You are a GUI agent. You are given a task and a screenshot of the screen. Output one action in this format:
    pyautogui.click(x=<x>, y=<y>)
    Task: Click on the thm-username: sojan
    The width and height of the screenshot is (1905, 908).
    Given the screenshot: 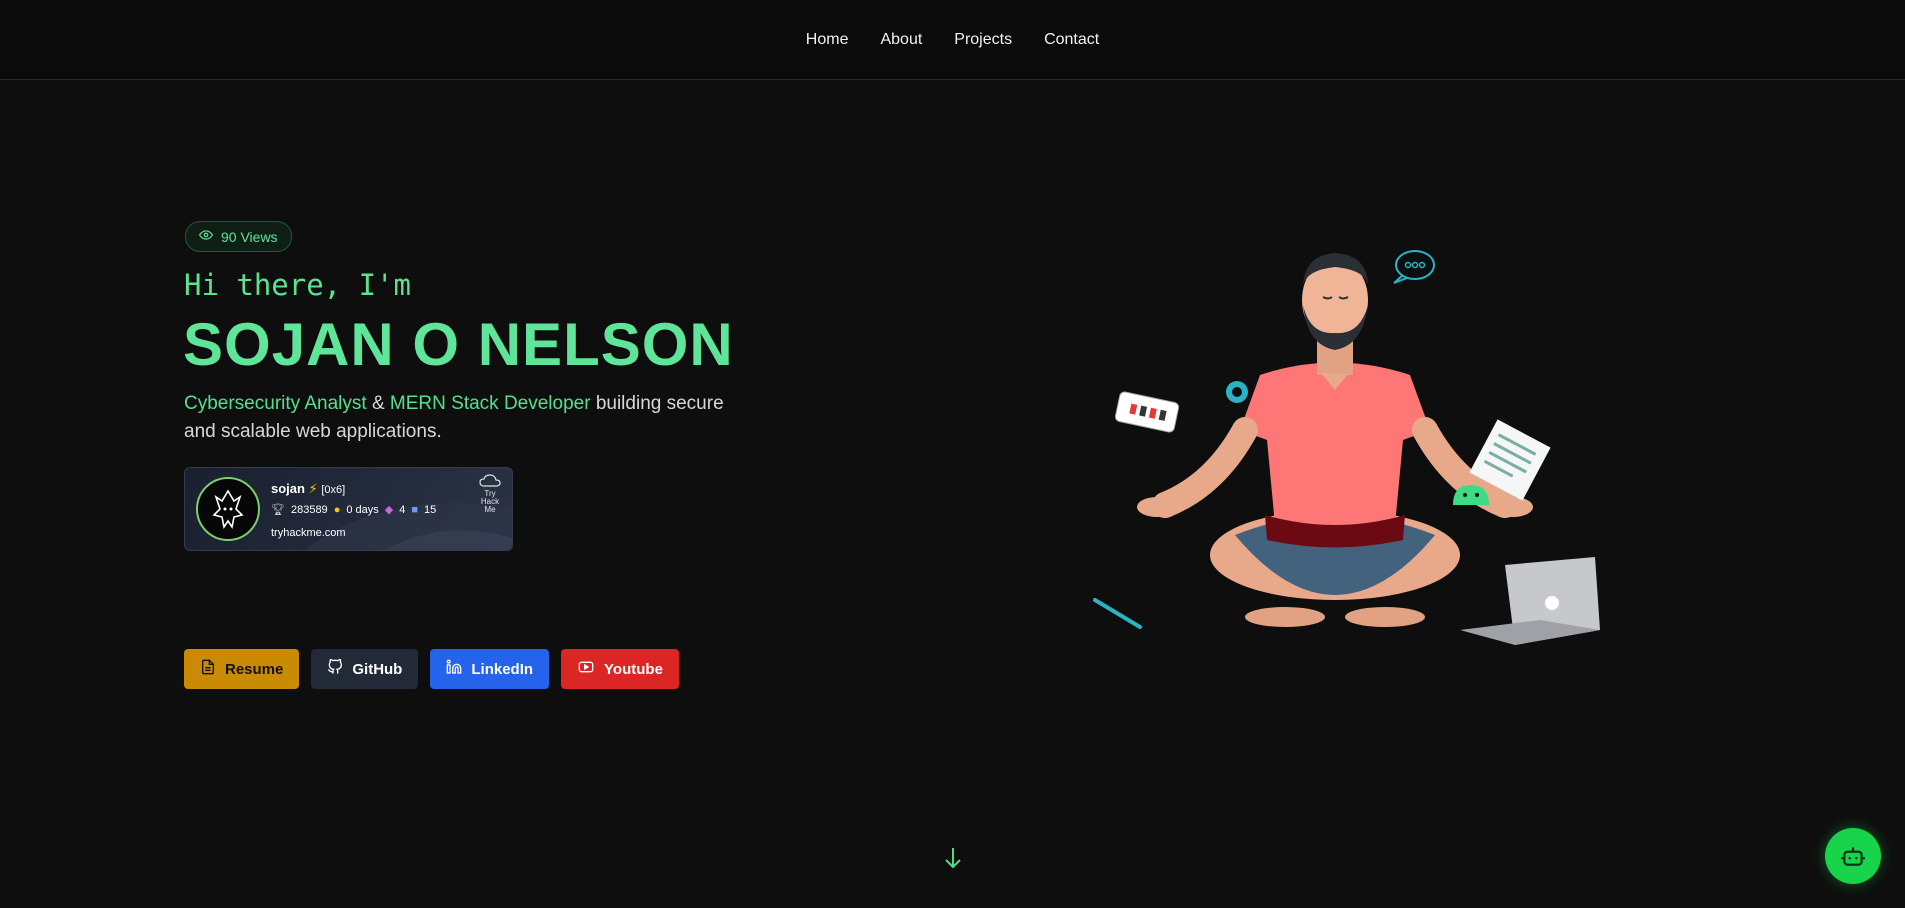 What is the action you would take?
    pyautogui.click(x=288, y=488)
    